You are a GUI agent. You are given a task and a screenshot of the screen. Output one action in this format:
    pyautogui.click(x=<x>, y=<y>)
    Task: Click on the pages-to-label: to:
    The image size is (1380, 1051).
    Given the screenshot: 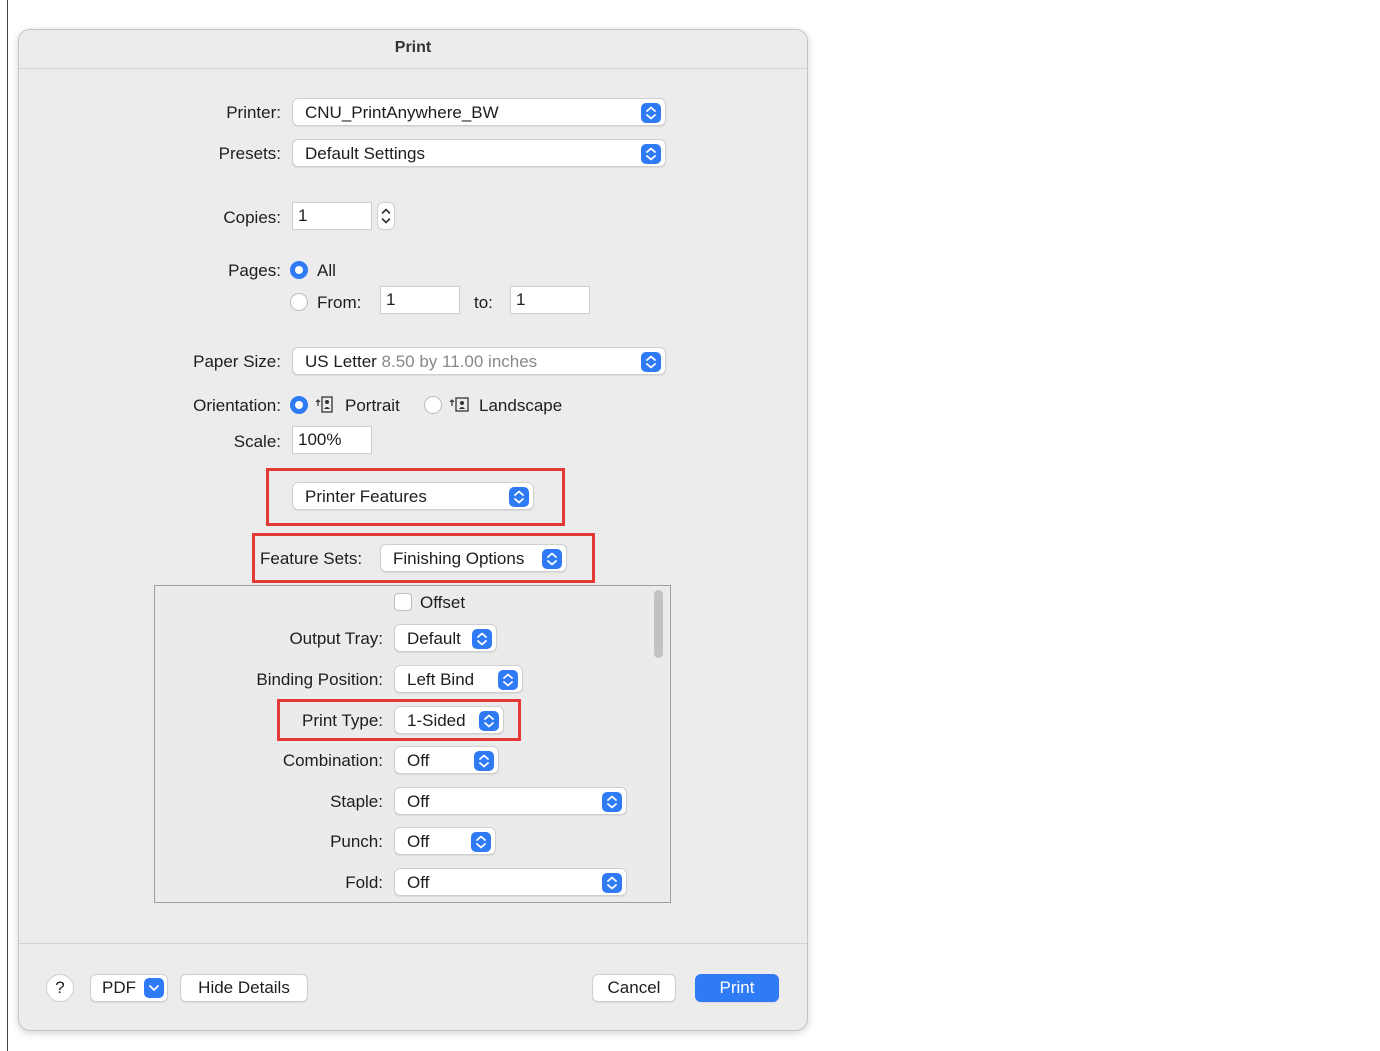 What is the action you would take?
    pyautogui.click(x=483, y=302)
    